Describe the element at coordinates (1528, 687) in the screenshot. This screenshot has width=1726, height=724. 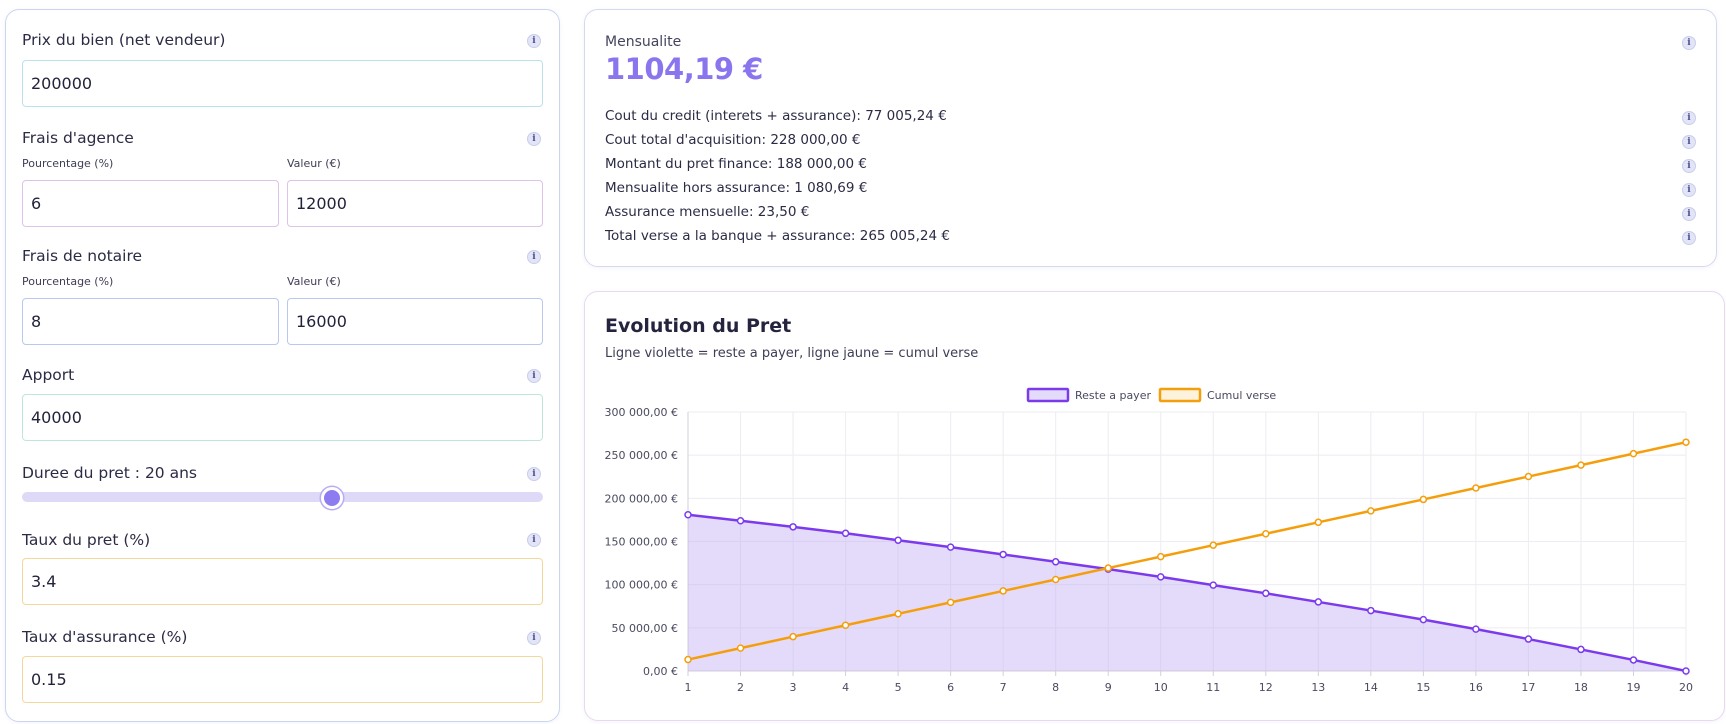
I see `x-tick-label: 17` at that location.